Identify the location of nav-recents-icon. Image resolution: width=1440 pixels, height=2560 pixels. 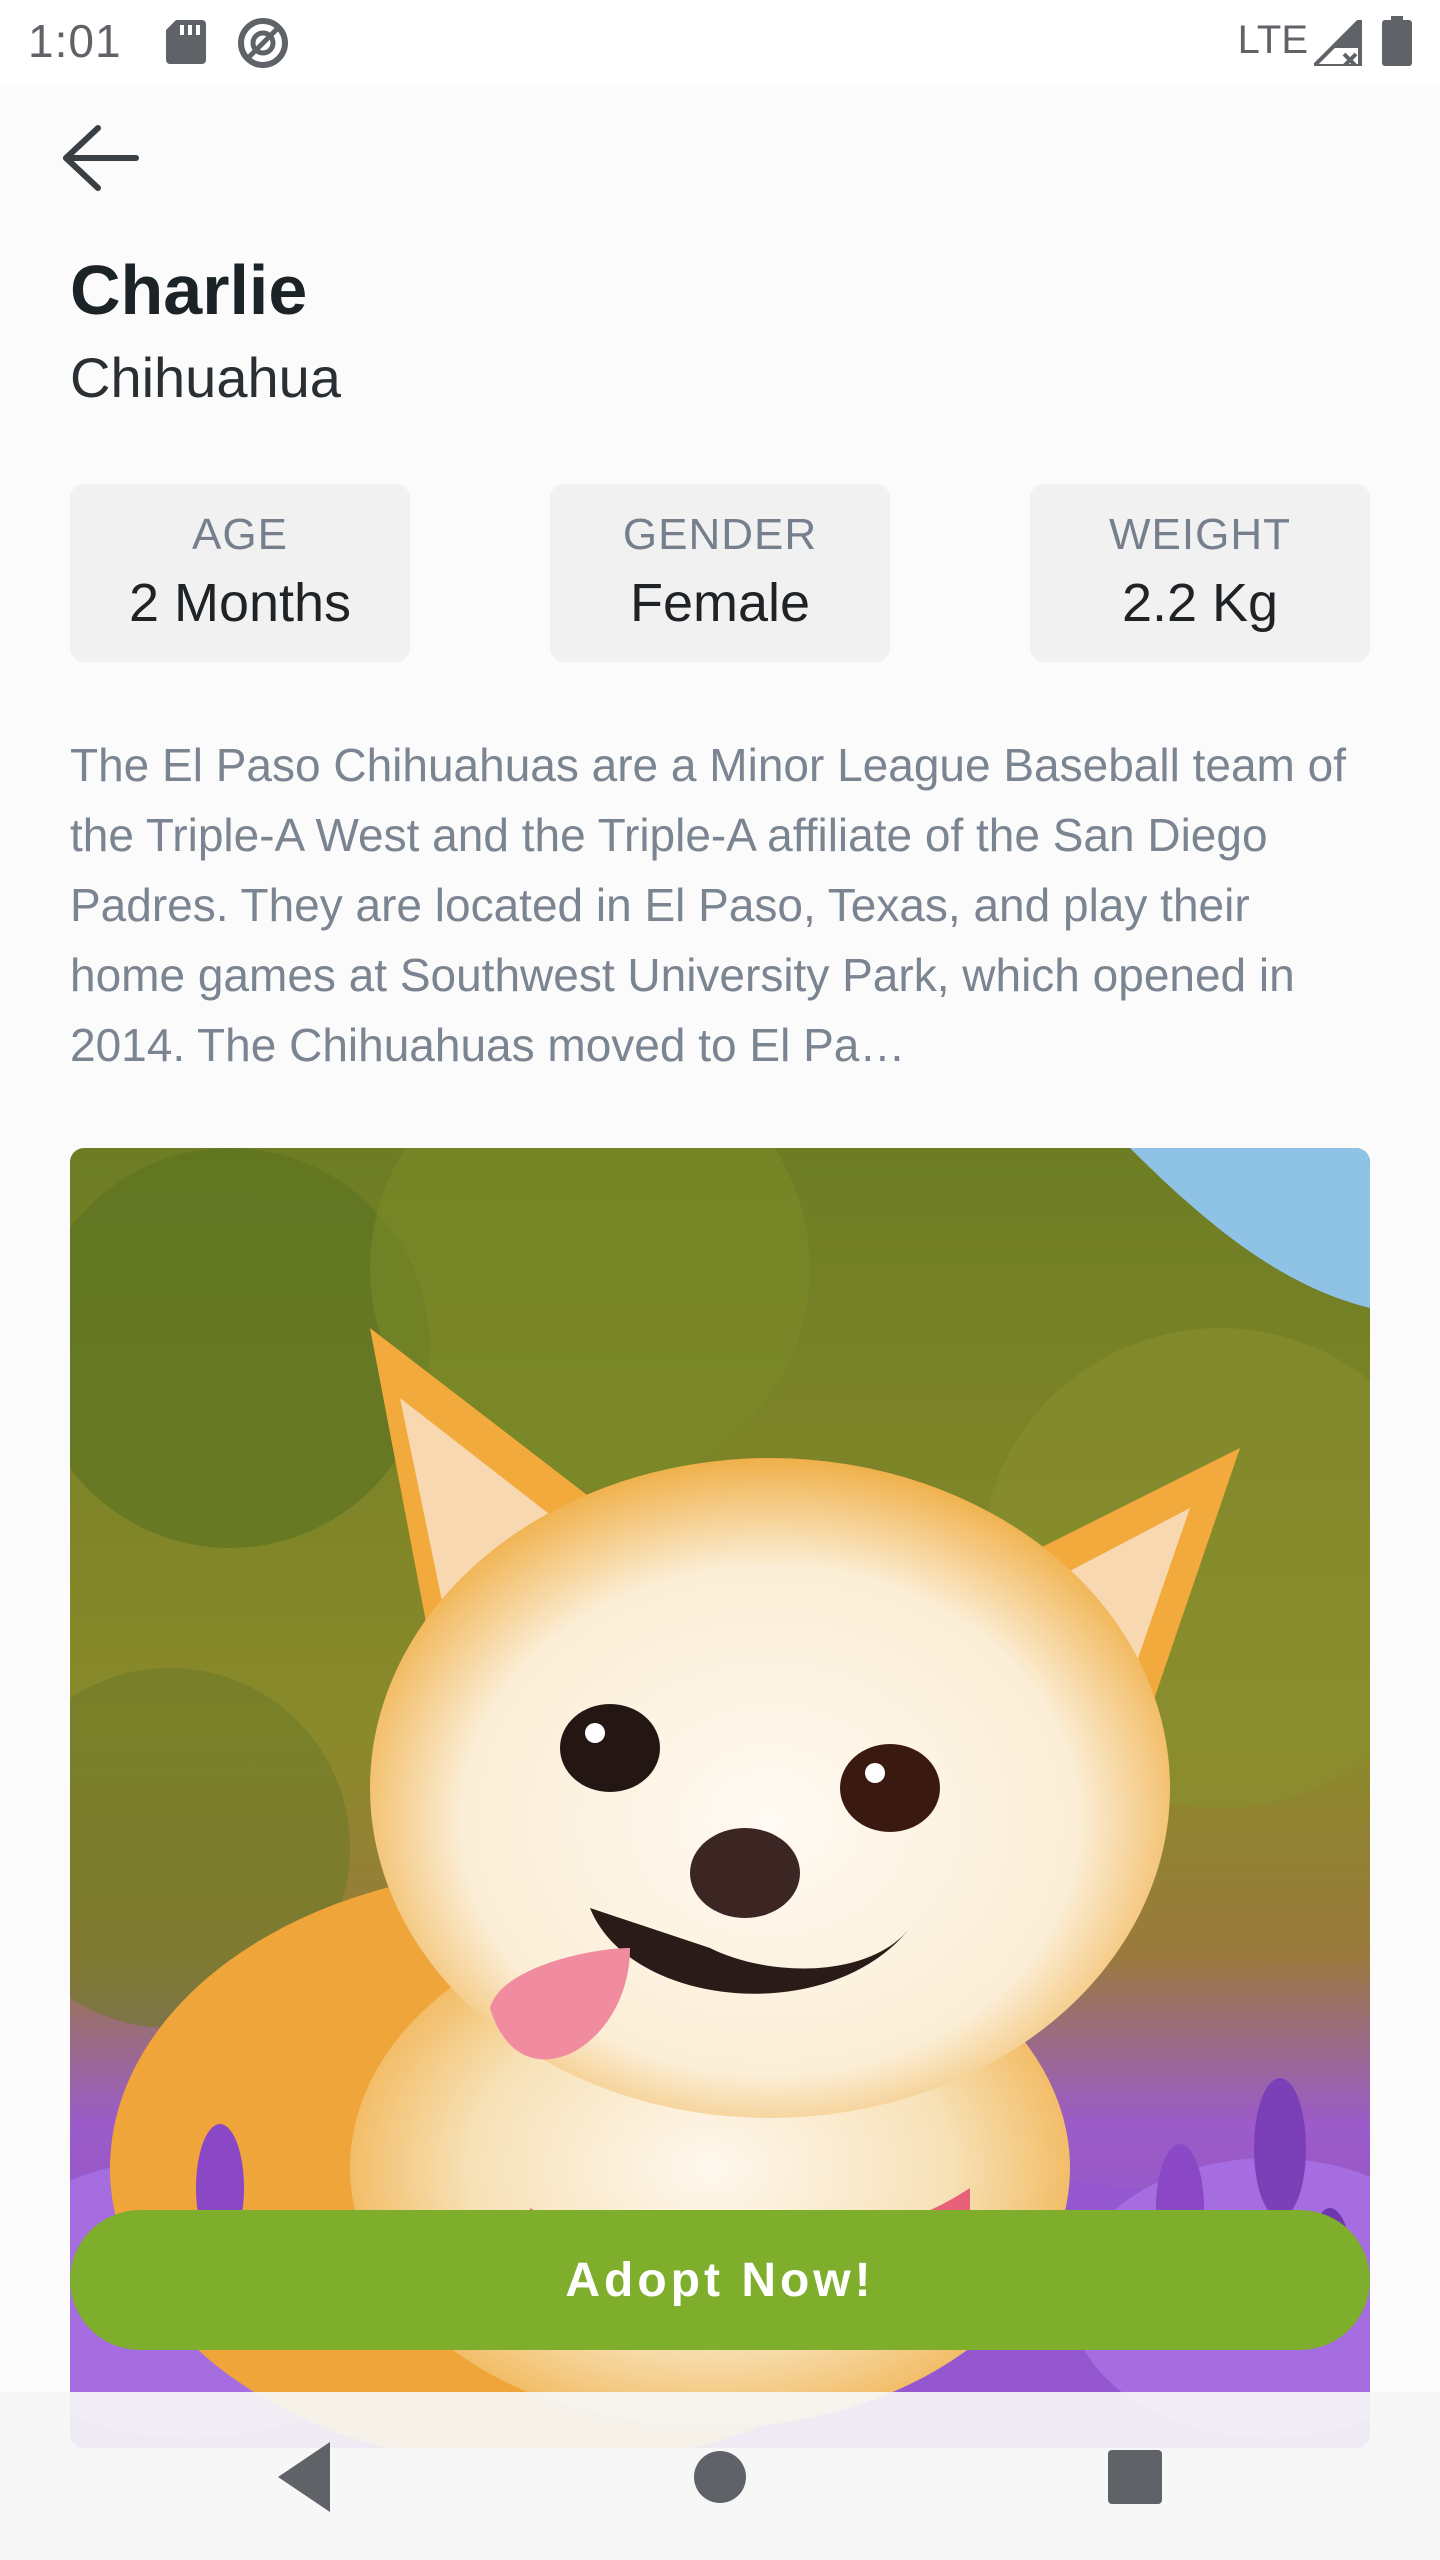
(1135, 2477).